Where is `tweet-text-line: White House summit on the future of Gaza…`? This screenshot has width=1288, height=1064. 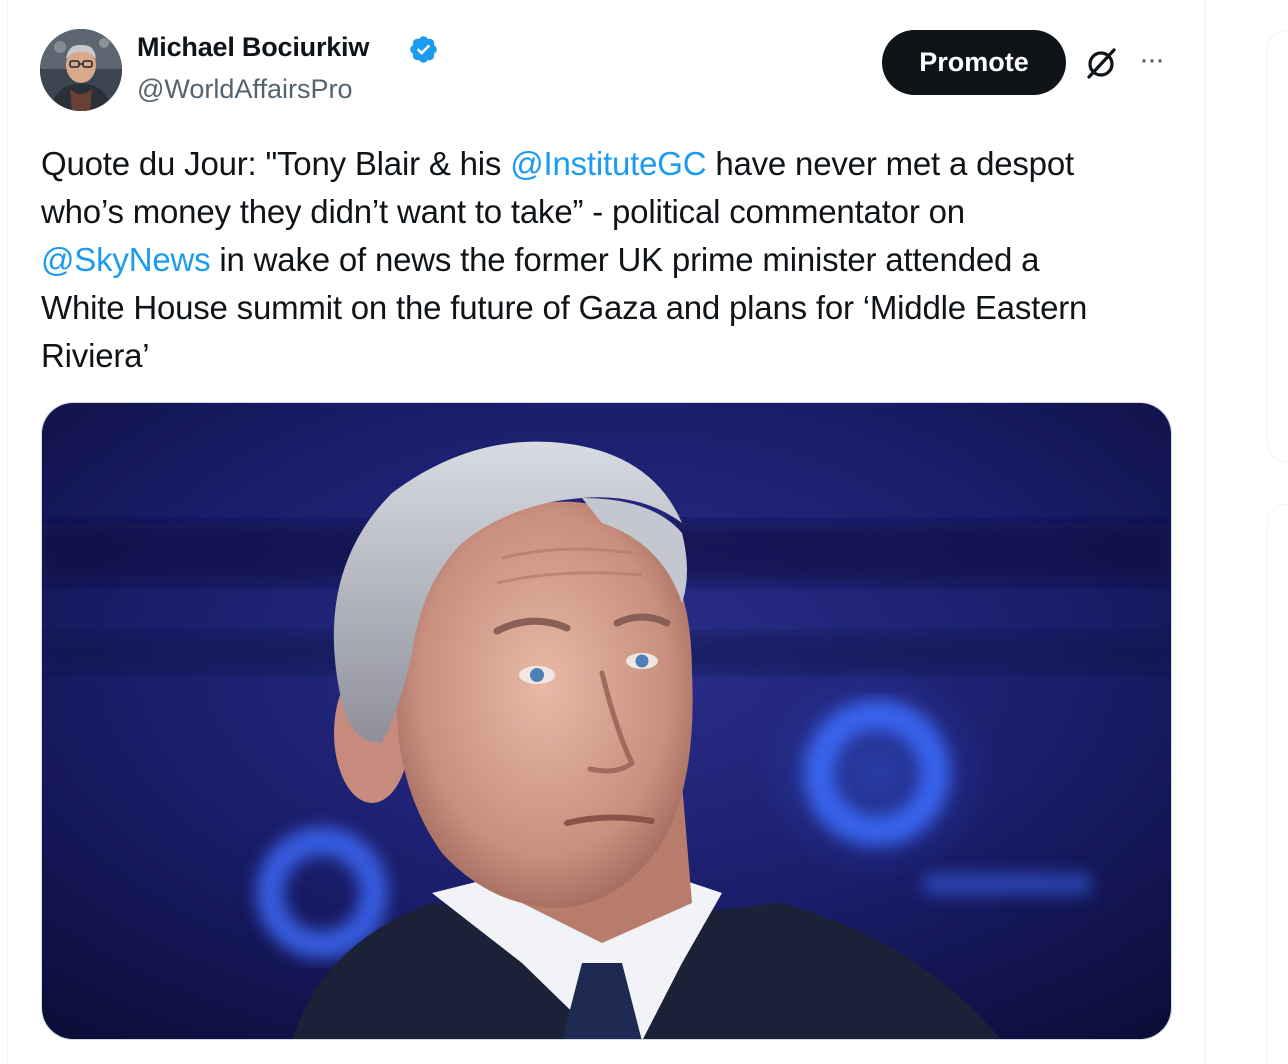
tweet-text-line: White House summit on the future of Gaza… is located at coordinates (611, 308).